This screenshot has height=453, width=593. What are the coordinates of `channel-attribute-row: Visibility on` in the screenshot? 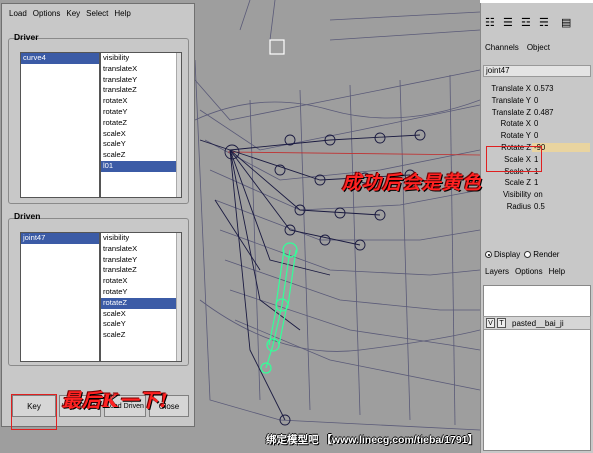 It's located at (537, 196).